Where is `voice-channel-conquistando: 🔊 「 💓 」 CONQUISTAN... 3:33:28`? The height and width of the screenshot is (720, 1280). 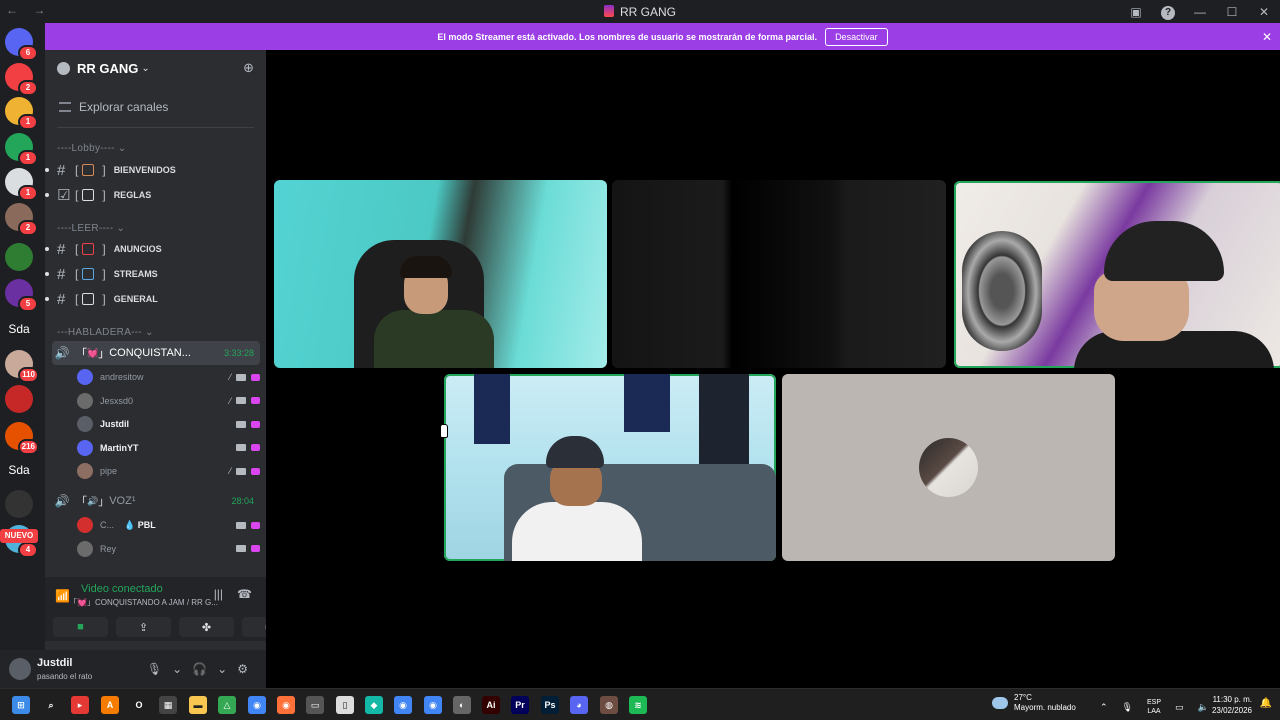 voice-channel-conquistando: 🔊 「 💓 」 CONQUISTAN... 3:33:28 is located at coordinates (156, 353).